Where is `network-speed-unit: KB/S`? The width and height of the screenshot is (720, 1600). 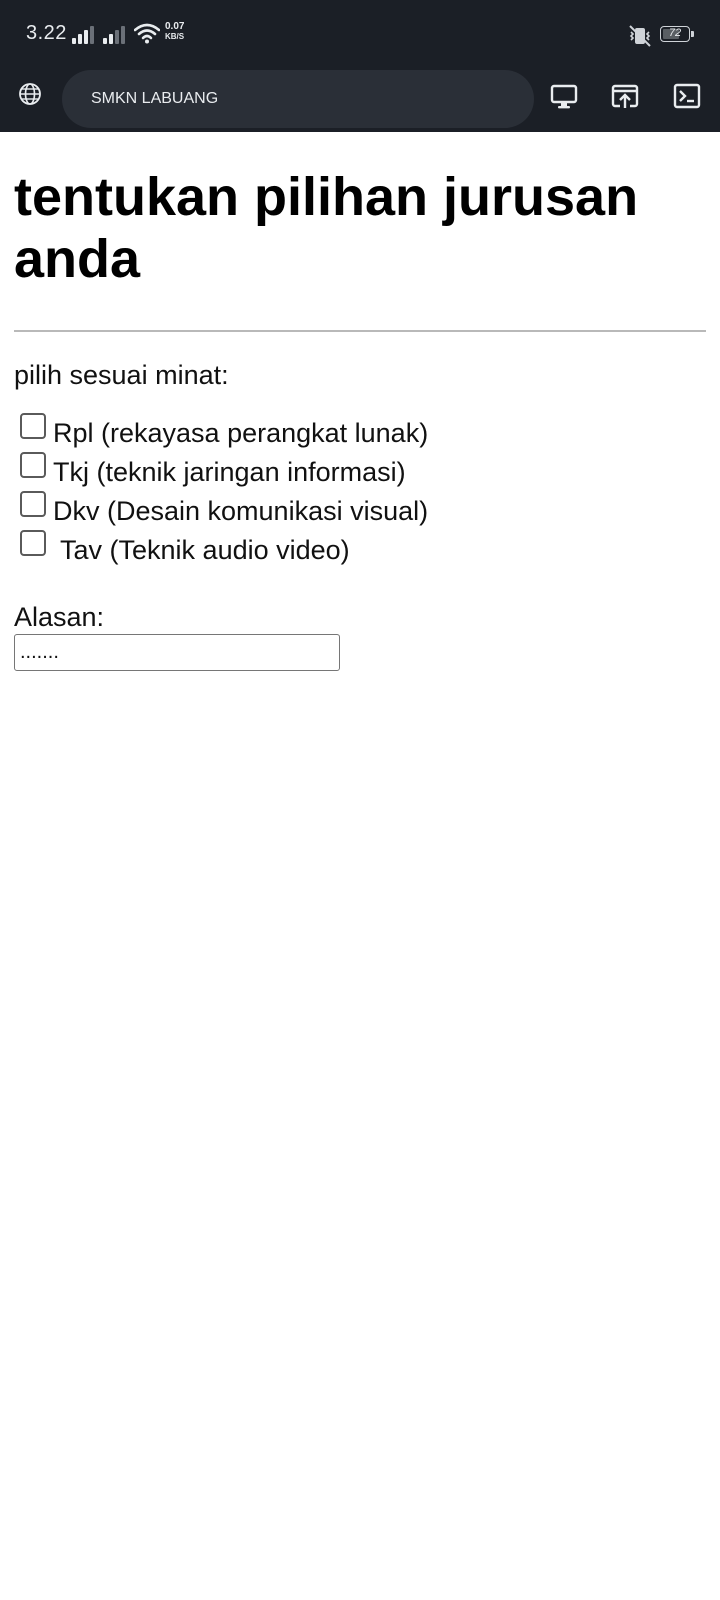
network-speed-unit: KB/S is located at coordinates (175, 36).